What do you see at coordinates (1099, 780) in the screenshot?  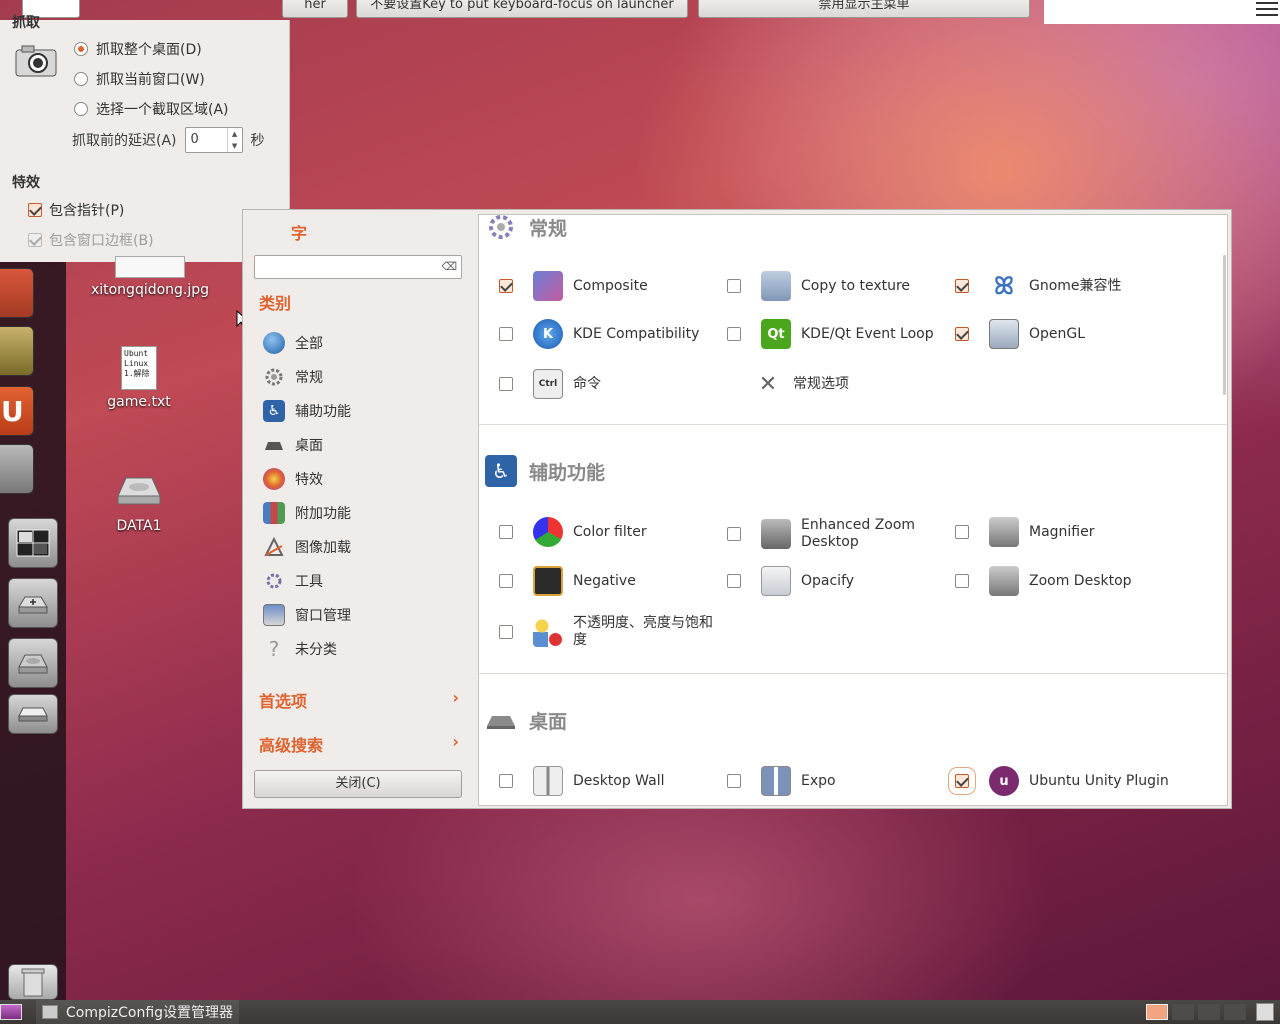 I see `plugin-label: Ubuntu Unity Plugin` at bounding box center [1099, 780].